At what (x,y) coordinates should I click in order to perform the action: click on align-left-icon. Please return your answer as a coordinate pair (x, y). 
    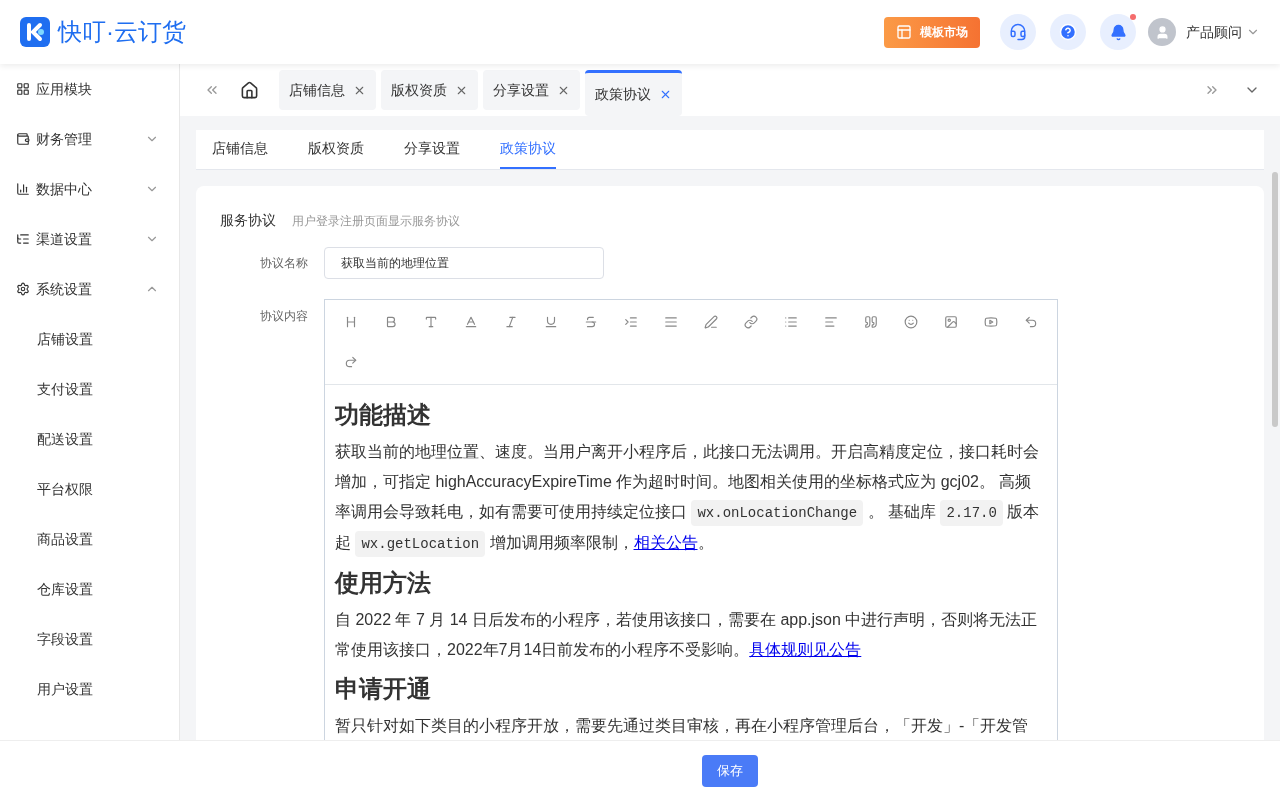
    Looking at the image, I should click on (831, 322).